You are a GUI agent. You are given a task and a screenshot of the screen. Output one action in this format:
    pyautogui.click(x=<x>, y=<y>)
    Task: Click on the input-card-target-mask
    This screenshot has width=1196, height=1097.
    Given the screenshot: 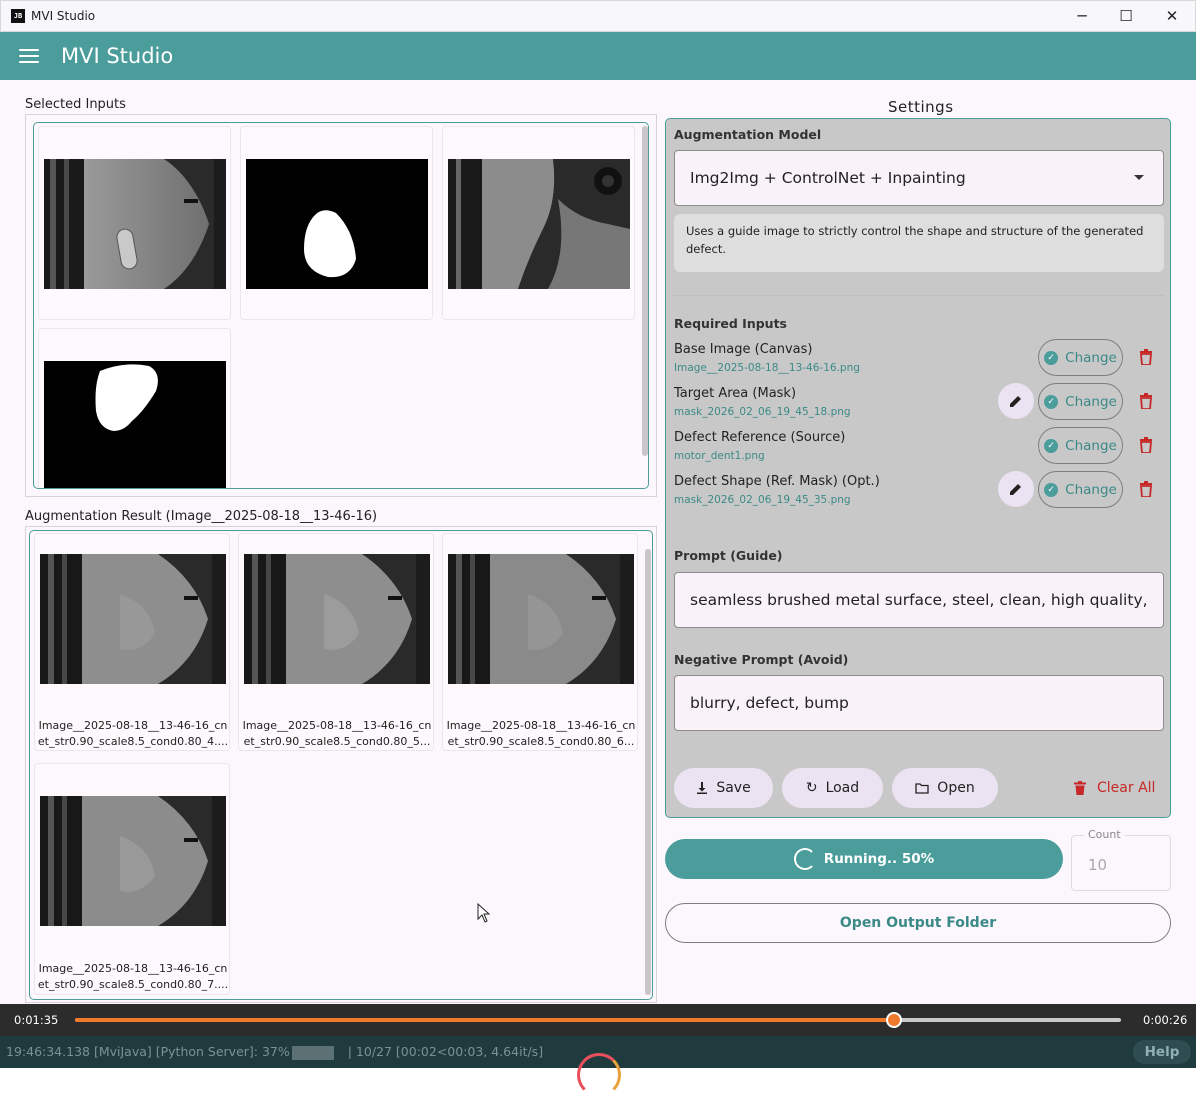 What is the action you would take?
    pyautogui.click(x=336, y=223)
    